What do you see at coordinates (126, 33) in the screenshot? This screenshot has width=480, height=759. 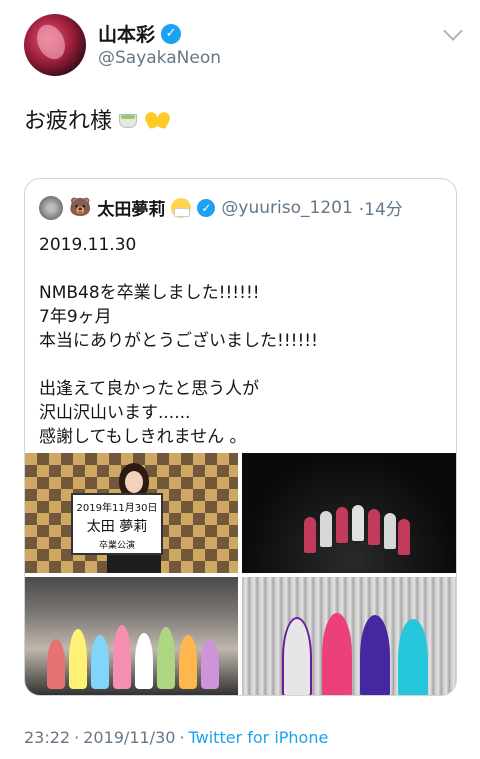 I see `display-name: 山本彩` at bounding box center [126, 33].